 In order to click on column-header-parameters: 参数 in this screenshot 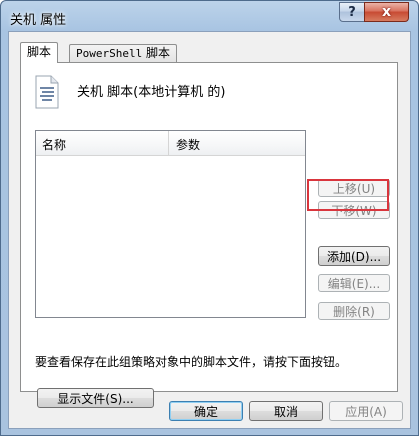, I will do `click(188, 144)`.